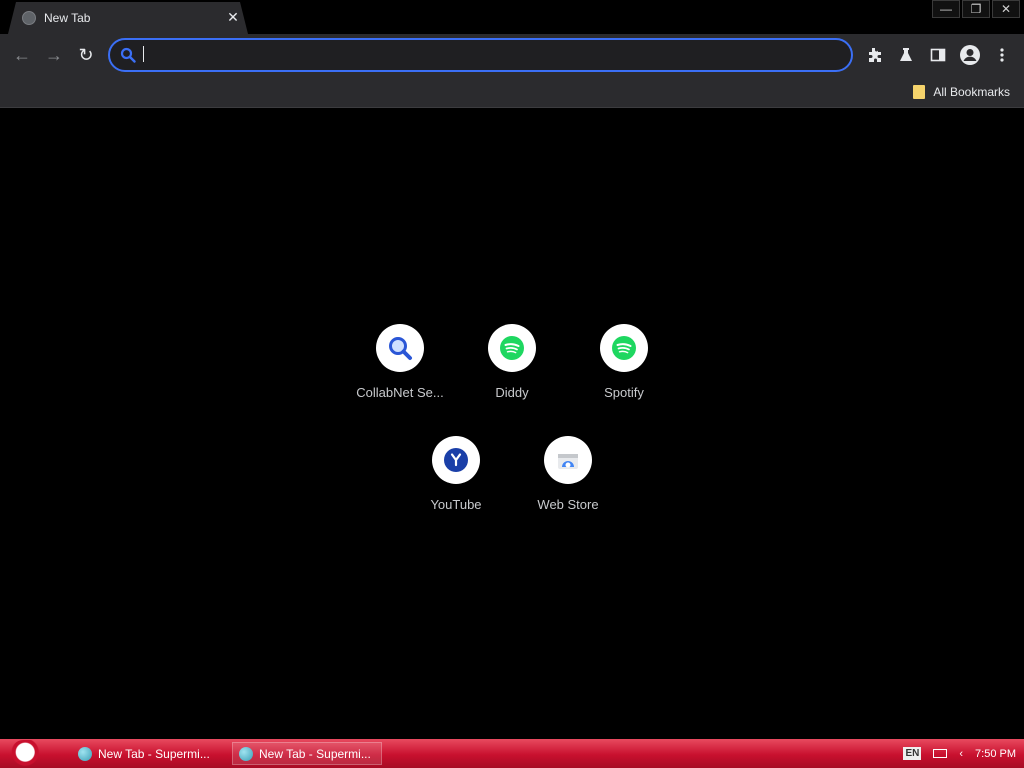  Describe the element at coordinates (946, 9) in the screenshot. I see `minimize-button: —` at that location.